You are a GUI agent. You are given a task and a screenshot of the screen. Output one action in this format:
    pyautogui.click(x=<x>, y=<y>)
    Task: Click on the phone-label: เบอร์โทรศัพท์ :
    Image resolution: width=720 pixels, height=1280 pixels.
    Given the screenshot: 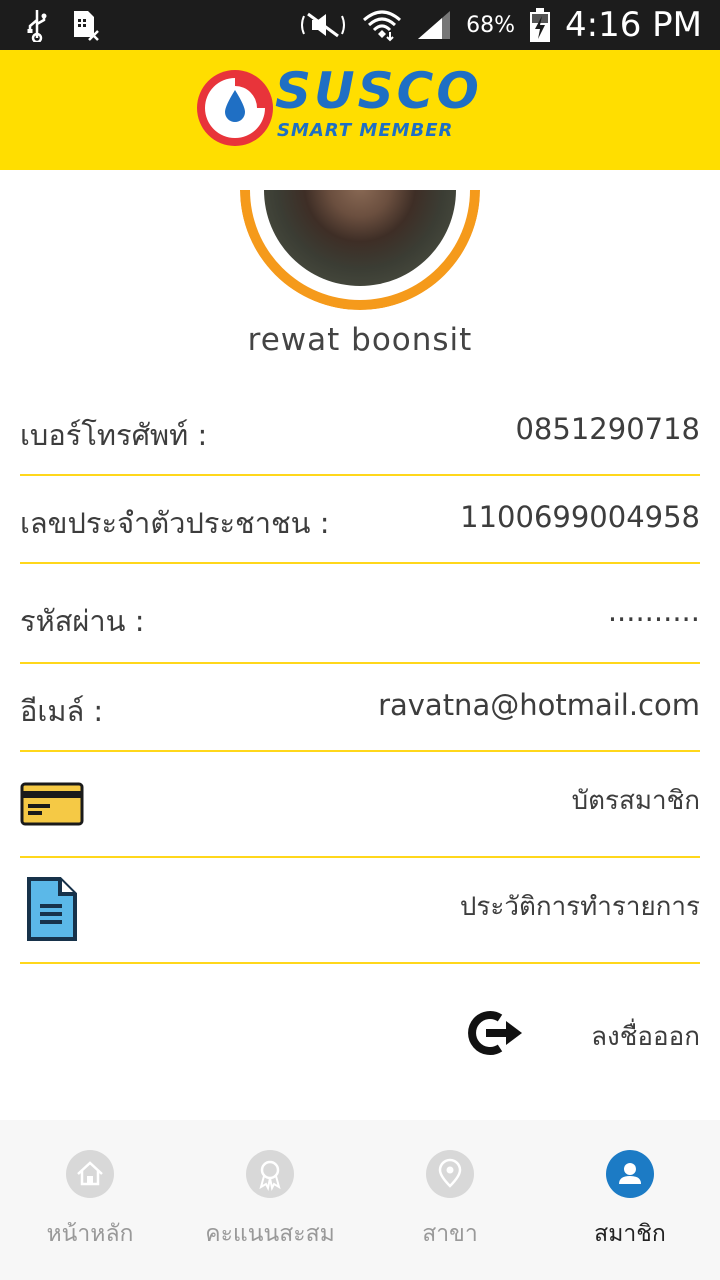 What is the action you would take?
    pyautogui.click(x=114, y=435)
    